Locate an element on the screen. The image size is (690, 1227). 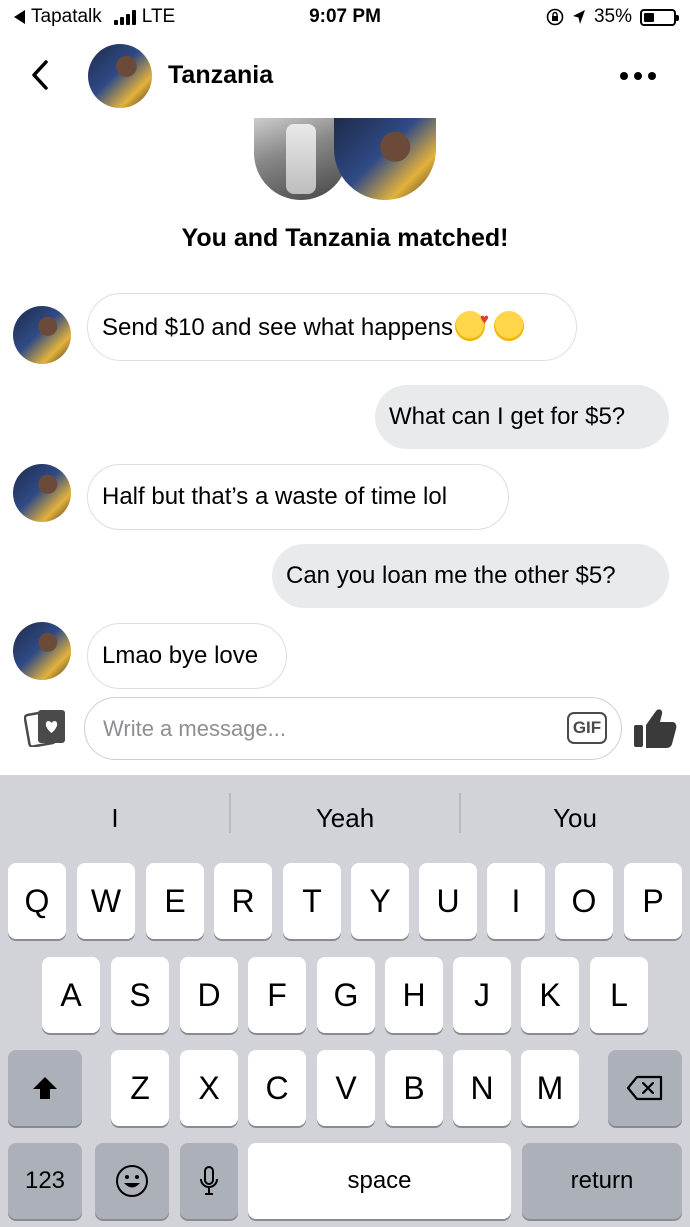
key-h: H is located at coordinates (414, 995).